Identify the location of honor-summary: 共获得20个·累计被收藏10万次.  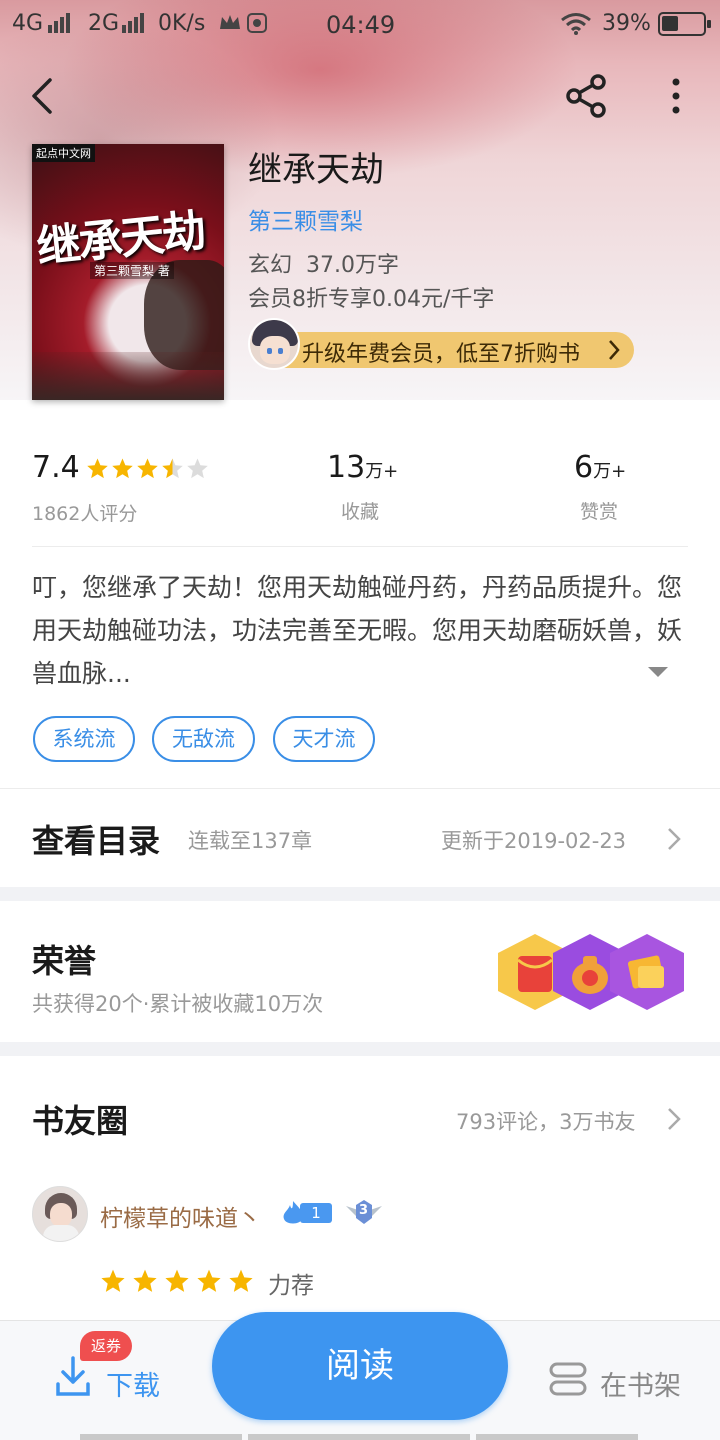
(178, 1004).